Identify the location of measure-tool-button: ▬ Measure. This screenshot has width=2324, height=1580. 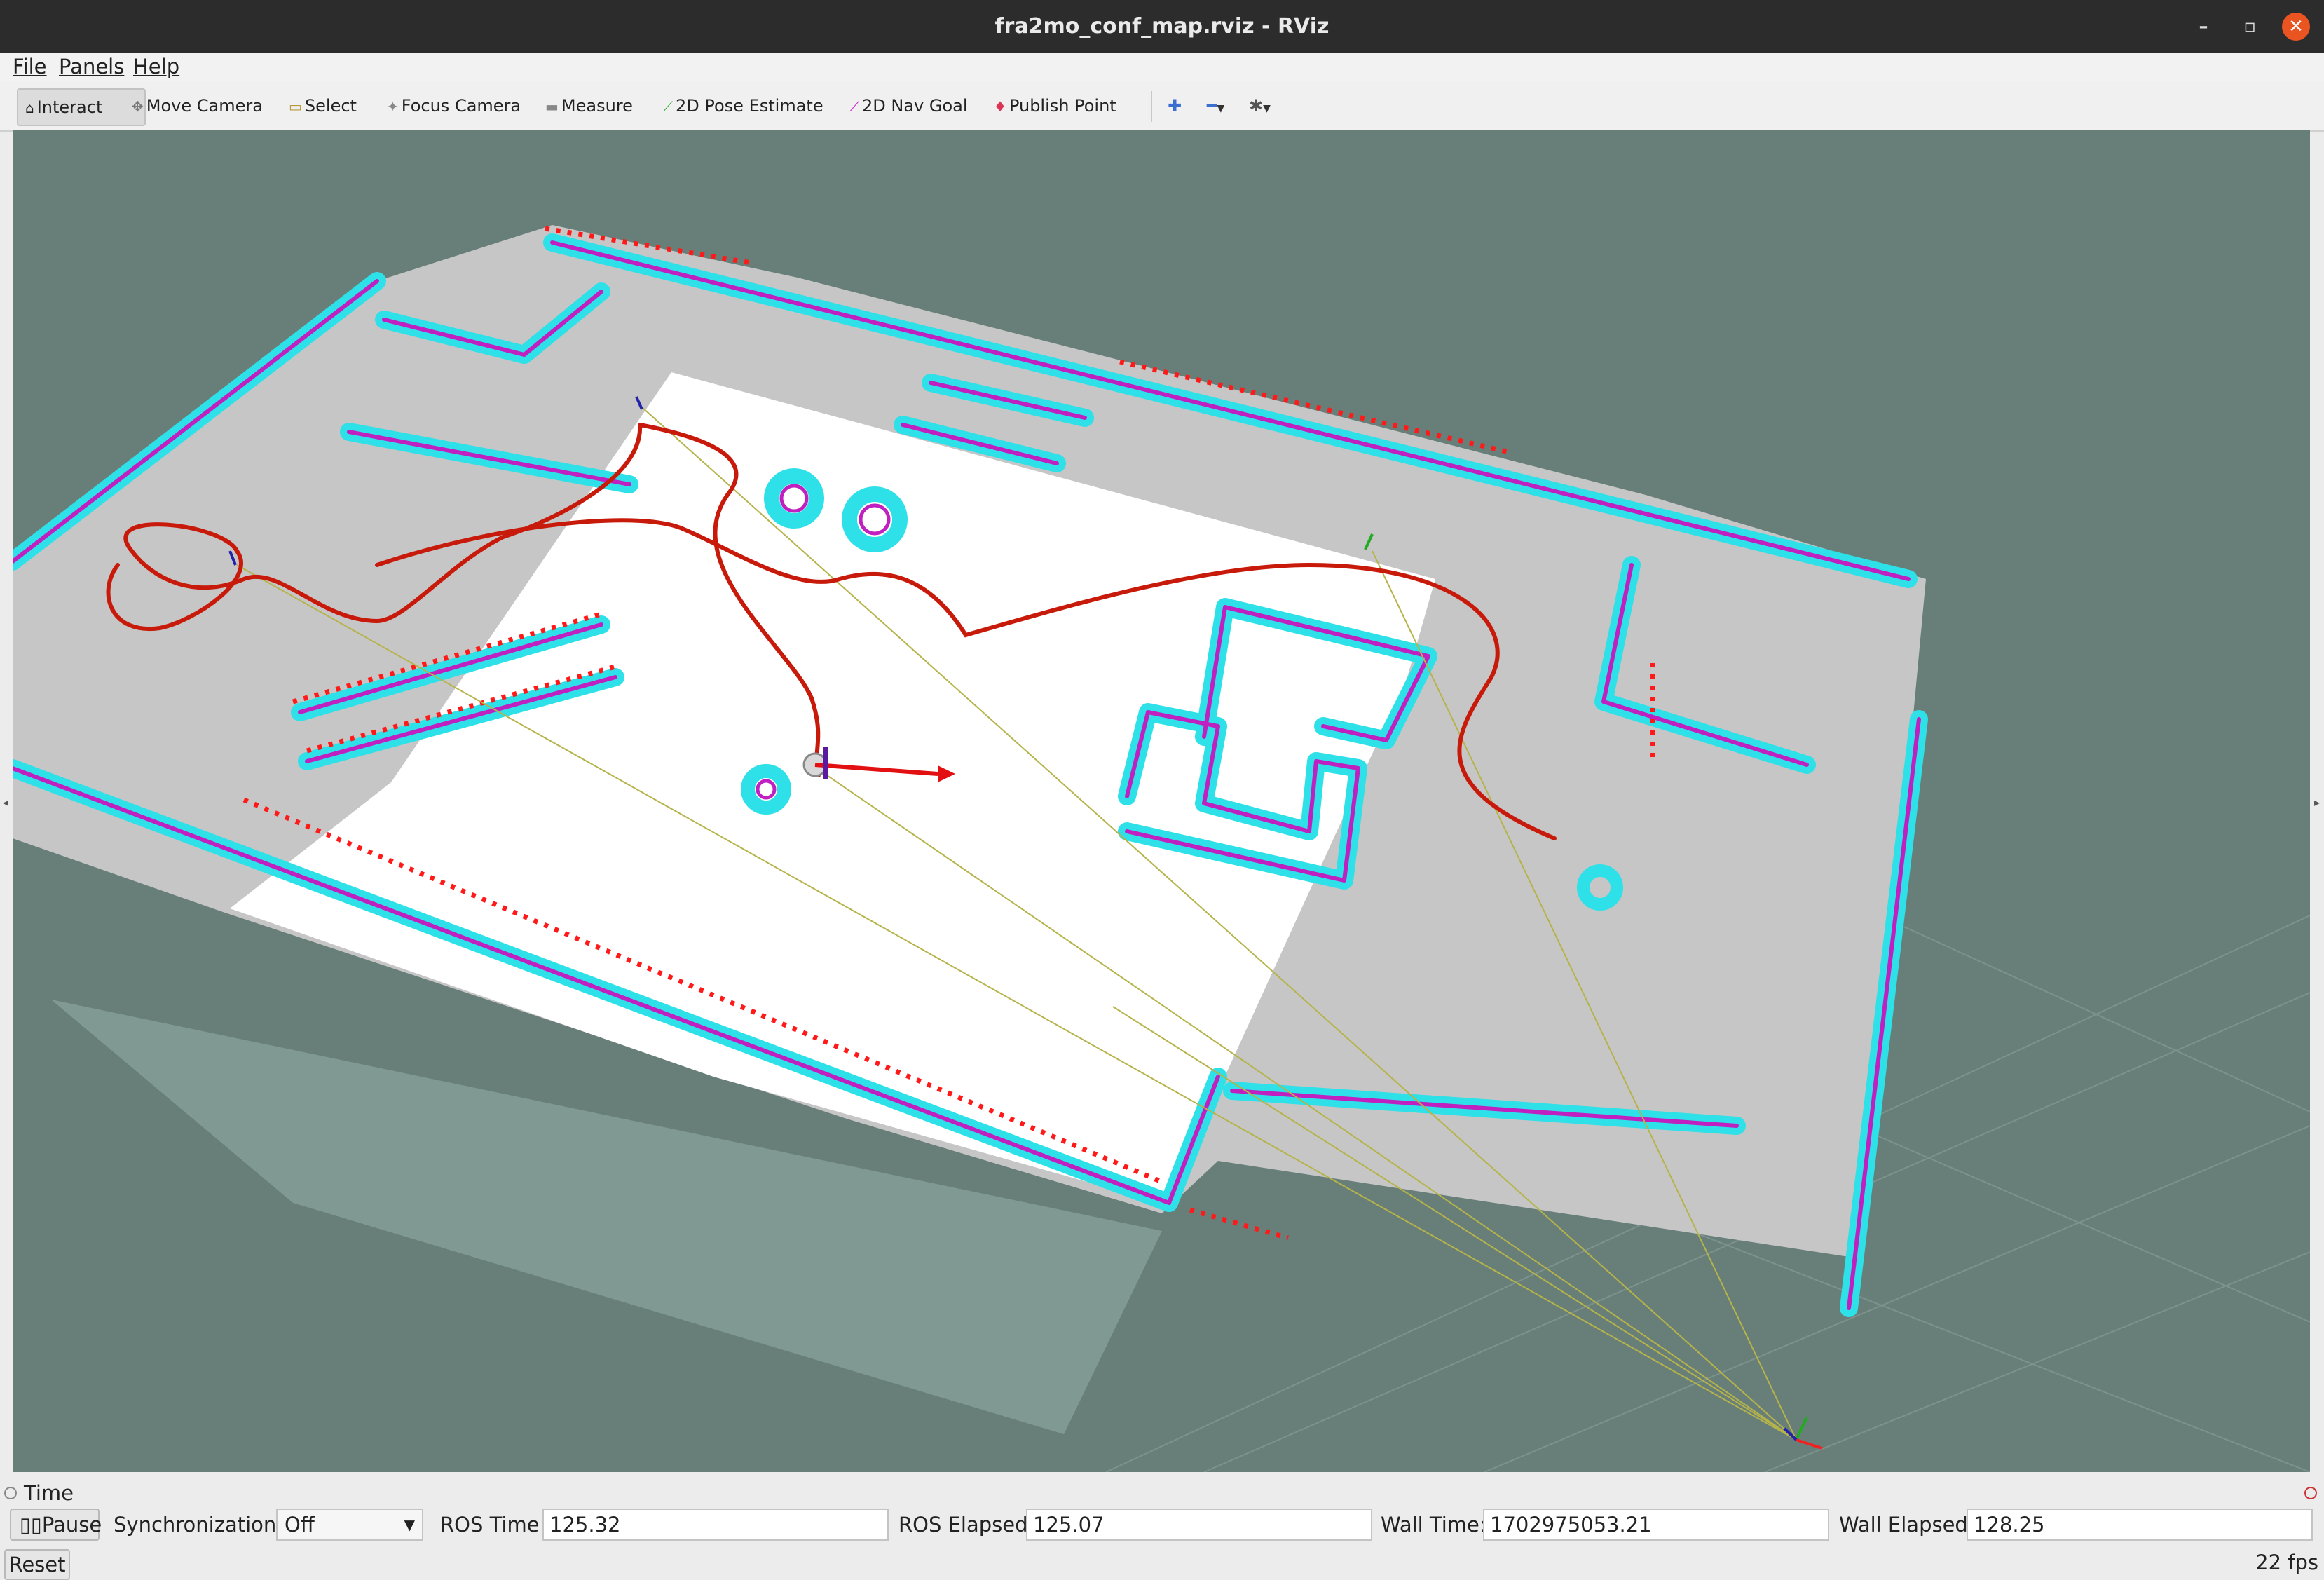
(589, 106).